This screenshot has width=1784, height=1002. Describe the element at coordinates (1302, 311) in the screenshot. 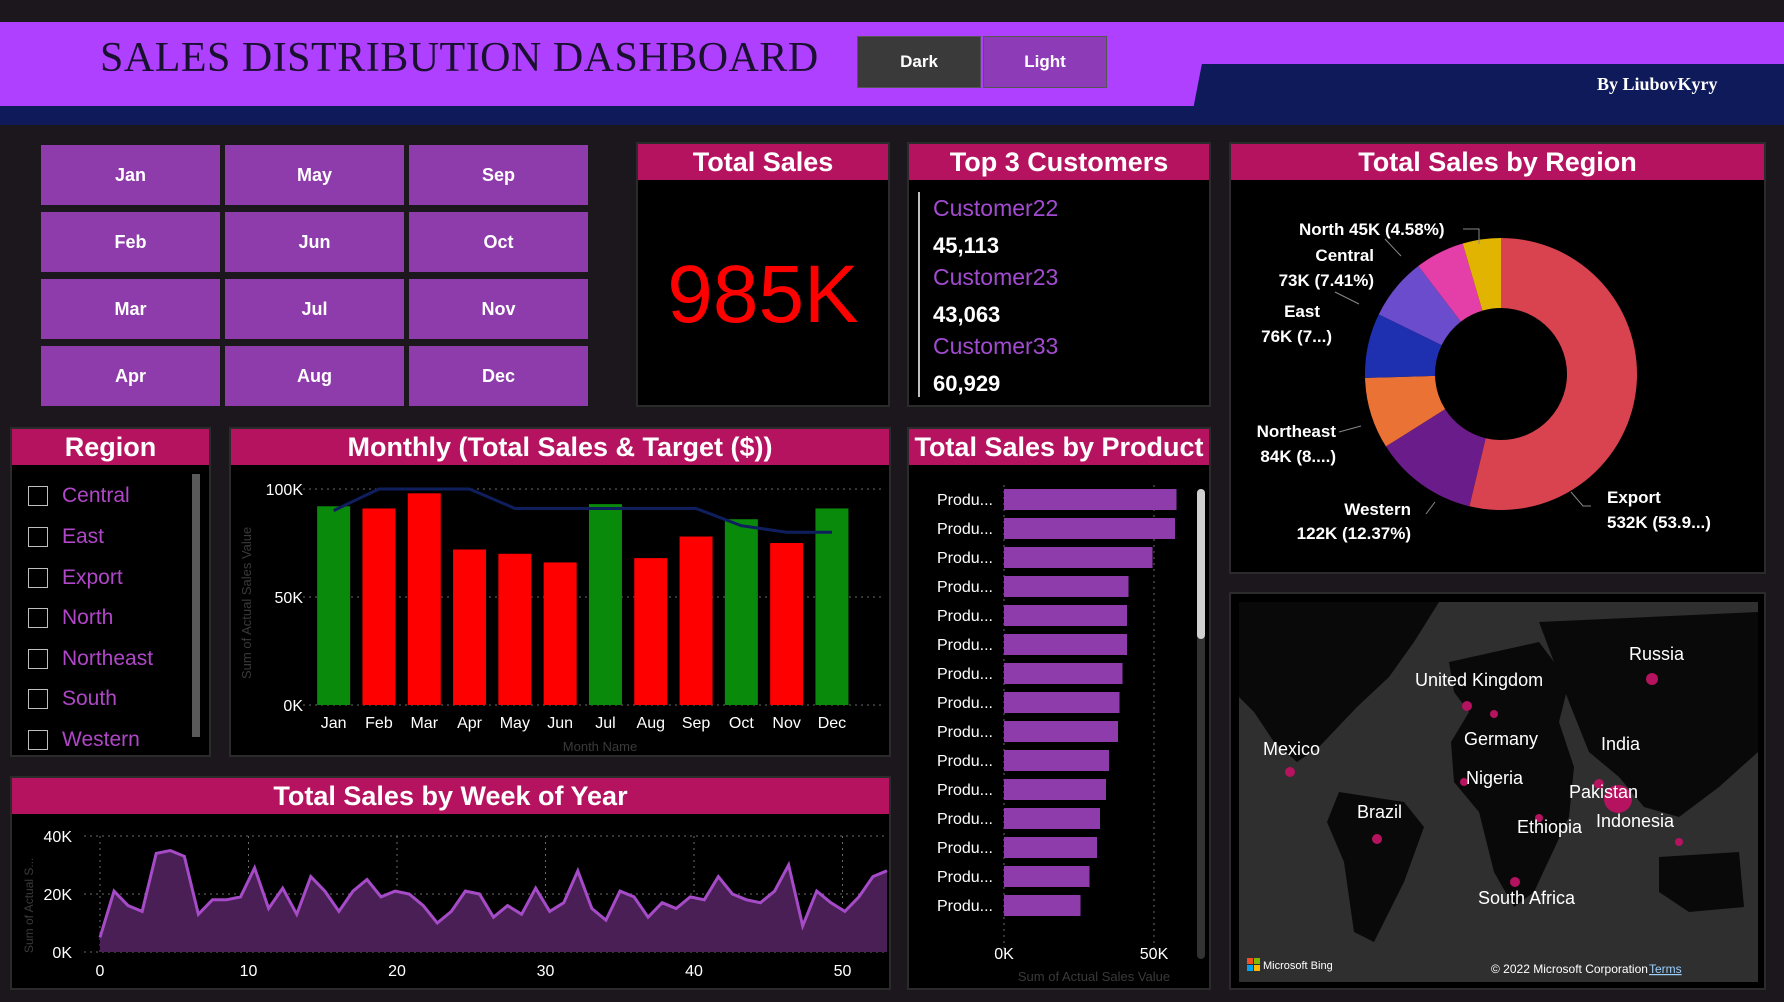

I see `donut-label-east-name: East` at that location.